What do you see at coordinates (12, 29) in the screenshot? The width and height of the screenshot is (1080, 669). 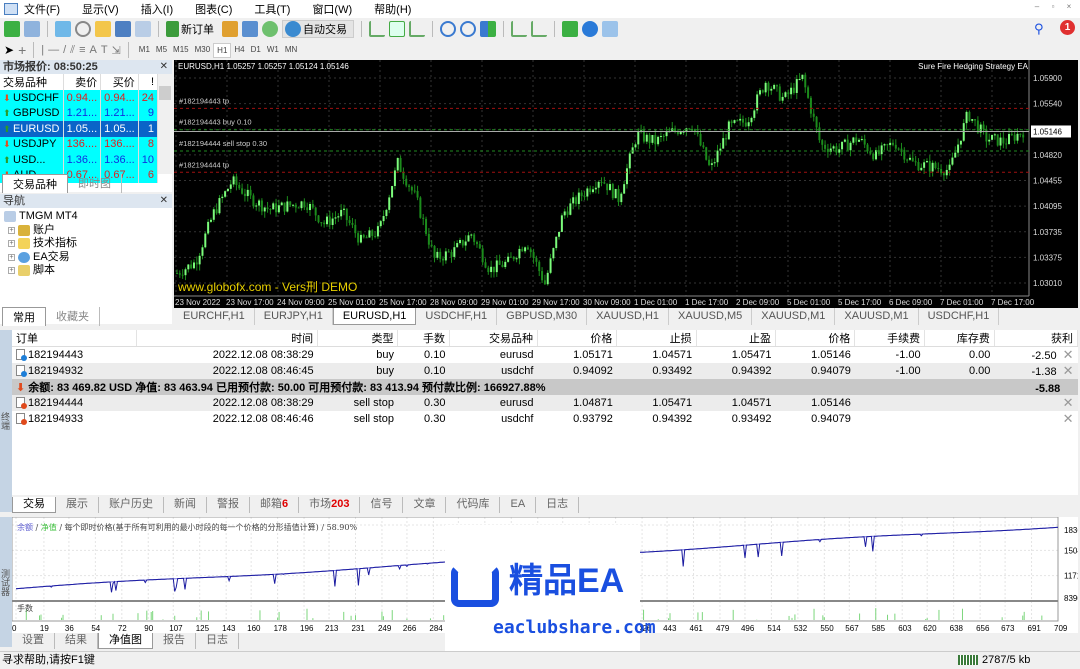 I see `new-chart-icon` at bounding box center [12, 29].